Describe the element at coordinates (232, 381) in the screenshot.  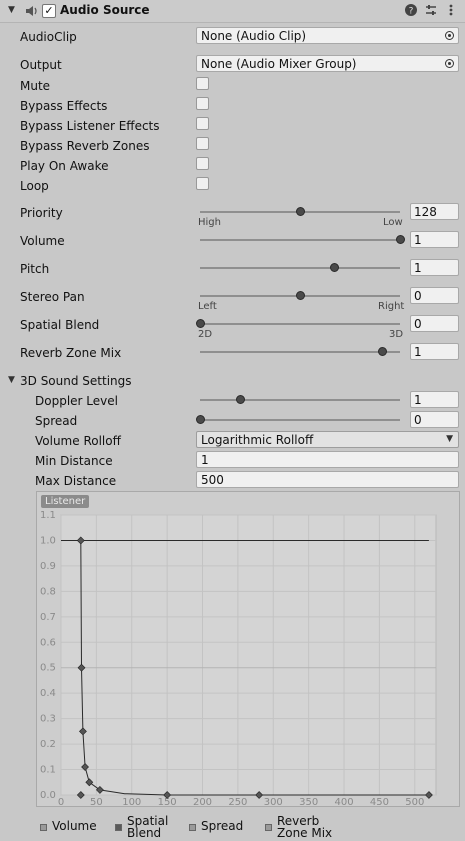
I see `3d-sound-settings-header: ▼ 3D Sound Settings` at that location.